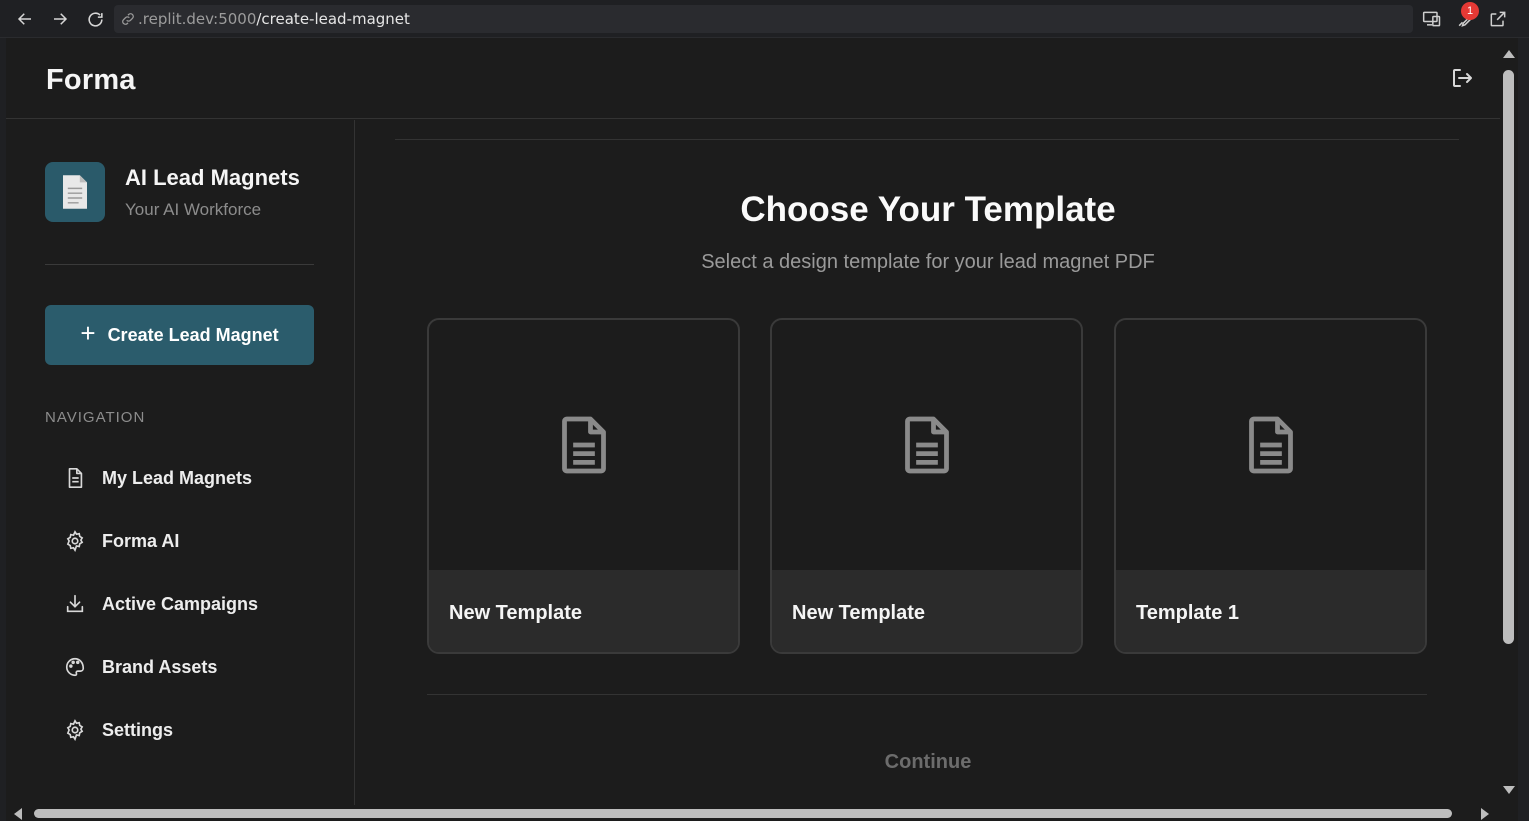 Image resolution: width=1529 pixels, height=821 pixels. What do you see at coordinates (928, 209) in the screenshot?
I see `page-title: Choose Your Template` at bounding box center [928, 209].